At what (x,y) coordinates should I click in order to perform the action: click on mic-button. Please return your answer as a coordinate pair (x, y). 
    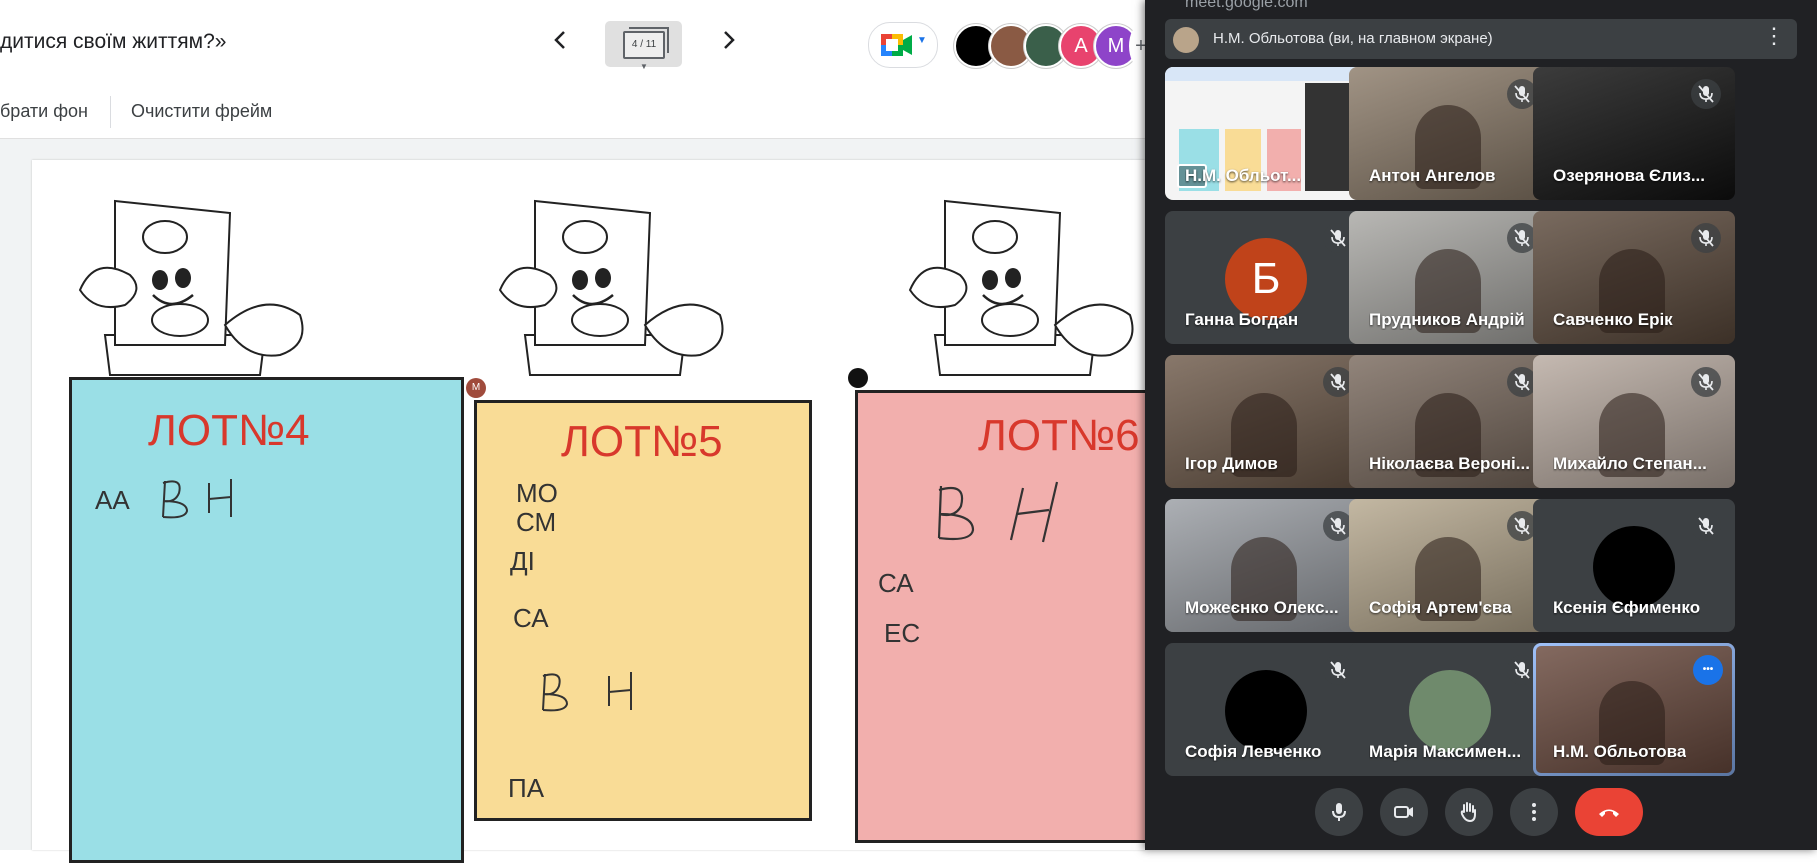
    Looking at the image, I should click on (1339, 812).